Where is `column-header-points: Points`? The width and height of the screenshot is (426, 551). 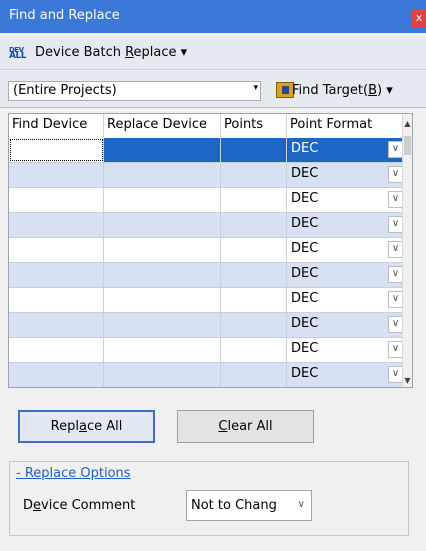 column-header-points: Points is located at coordinates (254, 126).